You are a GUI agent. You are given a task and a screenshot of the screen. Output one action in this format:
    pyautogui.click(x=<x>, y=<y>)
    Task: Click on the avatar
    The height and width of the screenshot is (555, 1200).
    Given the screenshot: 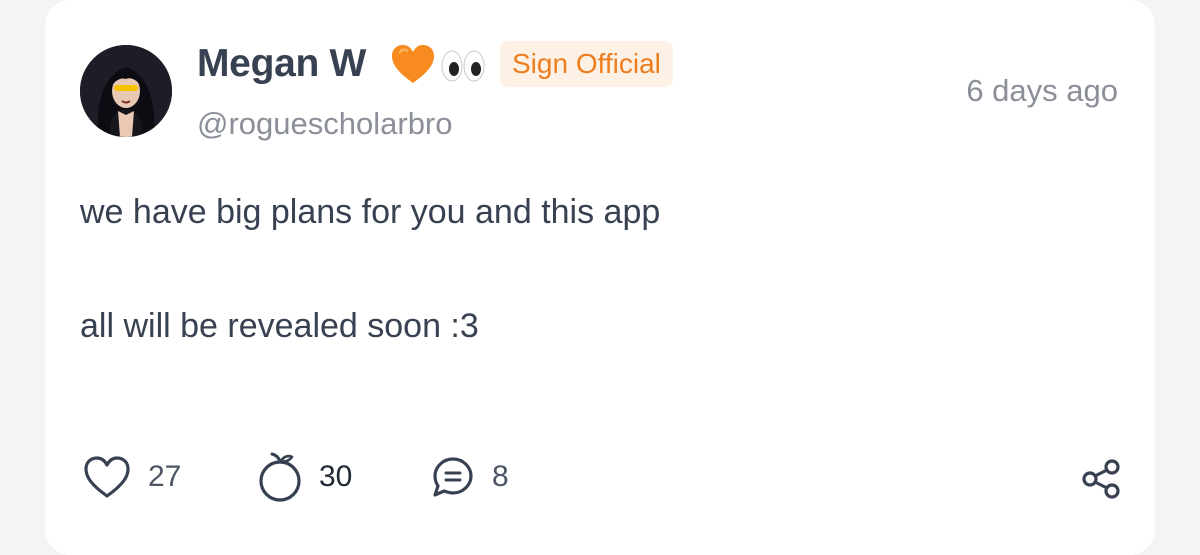 What is the action you would take?
    pyautogui.click(x=126, y=91)
    